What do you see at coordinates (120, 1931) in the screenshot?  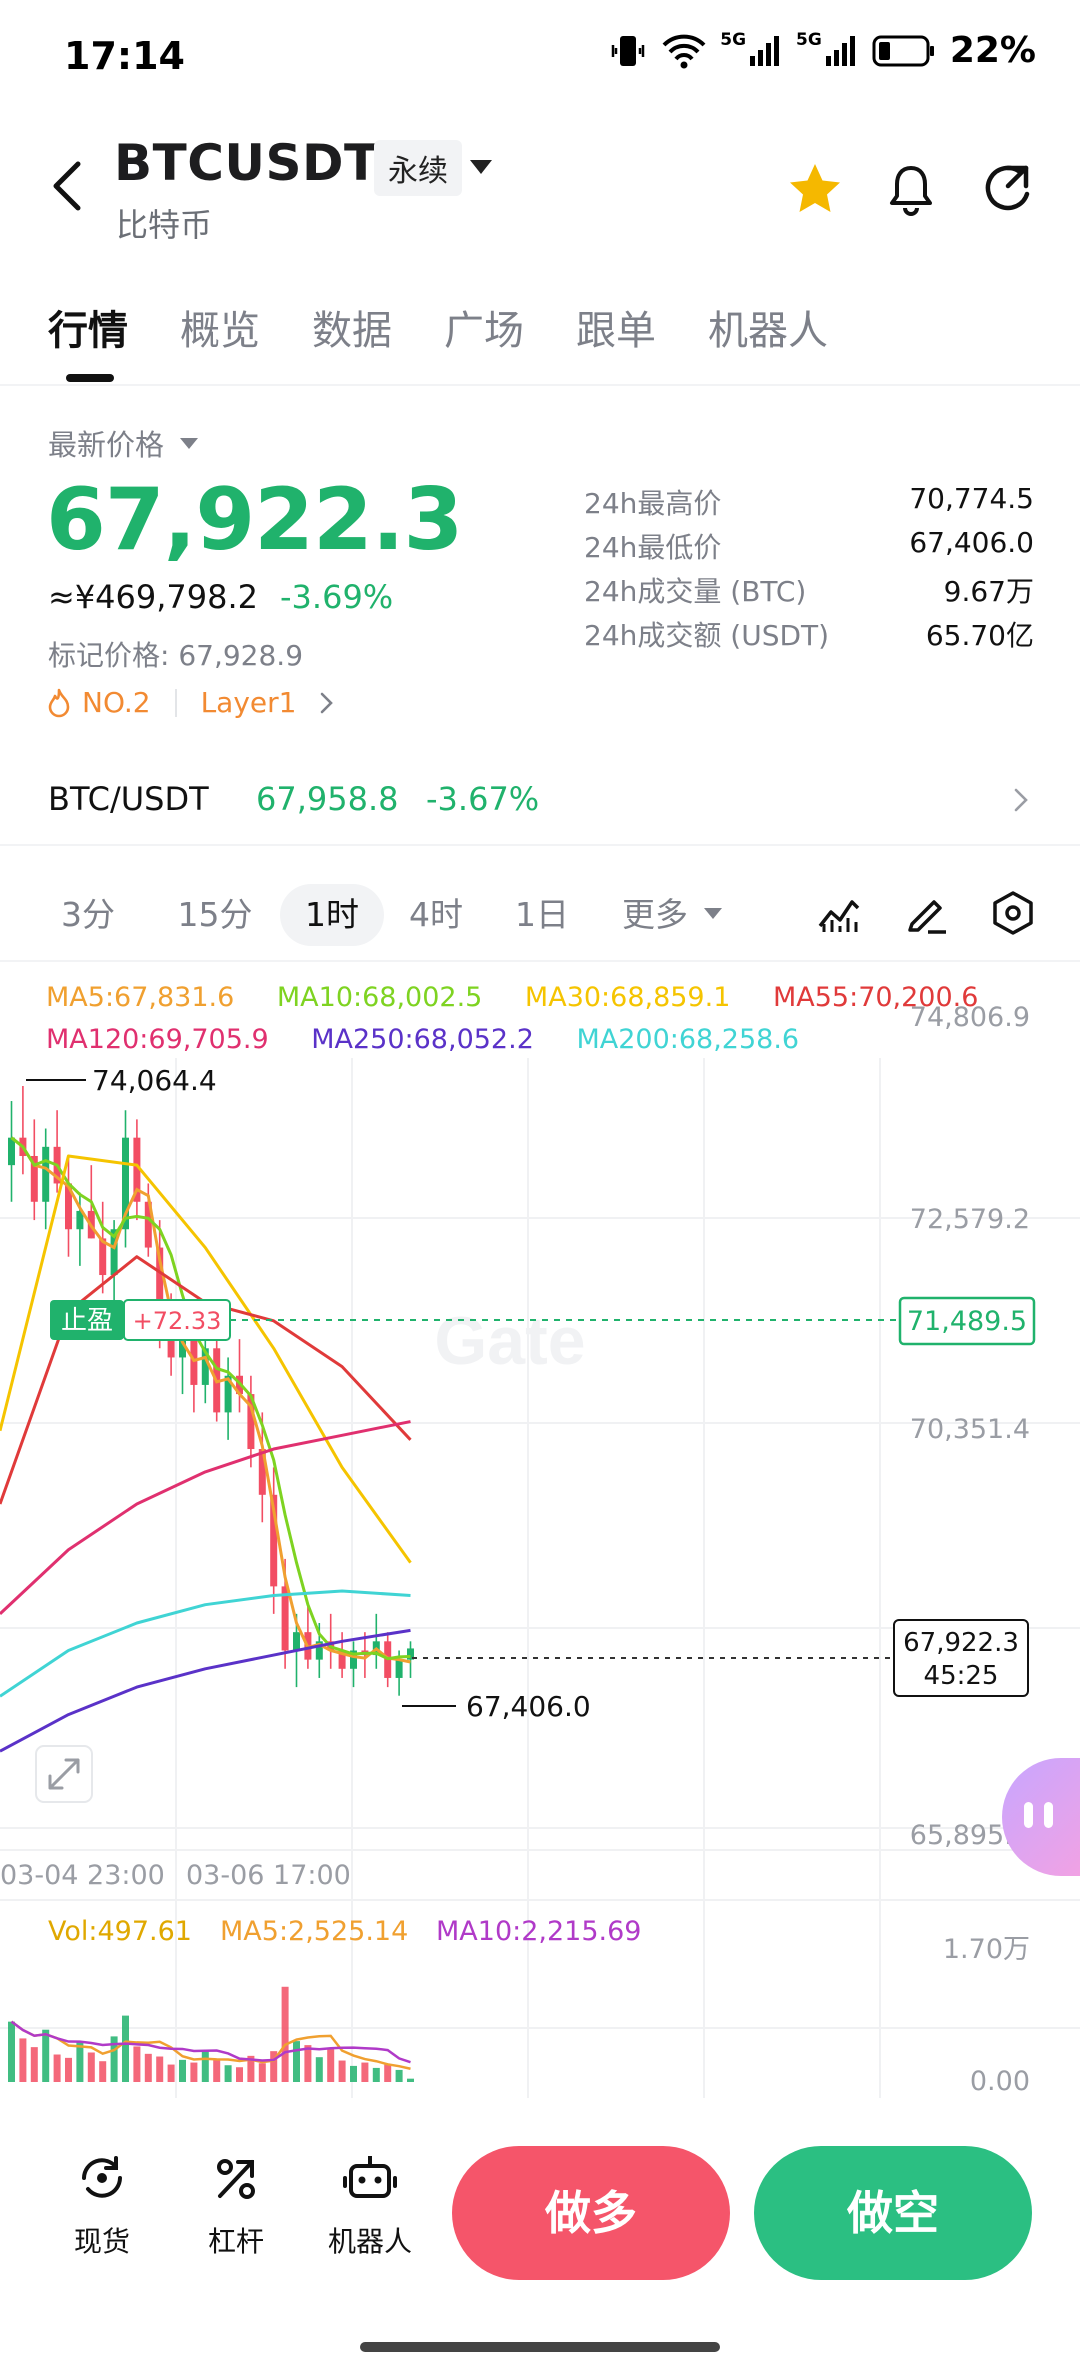 I see `vol-label: Vol:497.61` at bounding box center [120, 1931].